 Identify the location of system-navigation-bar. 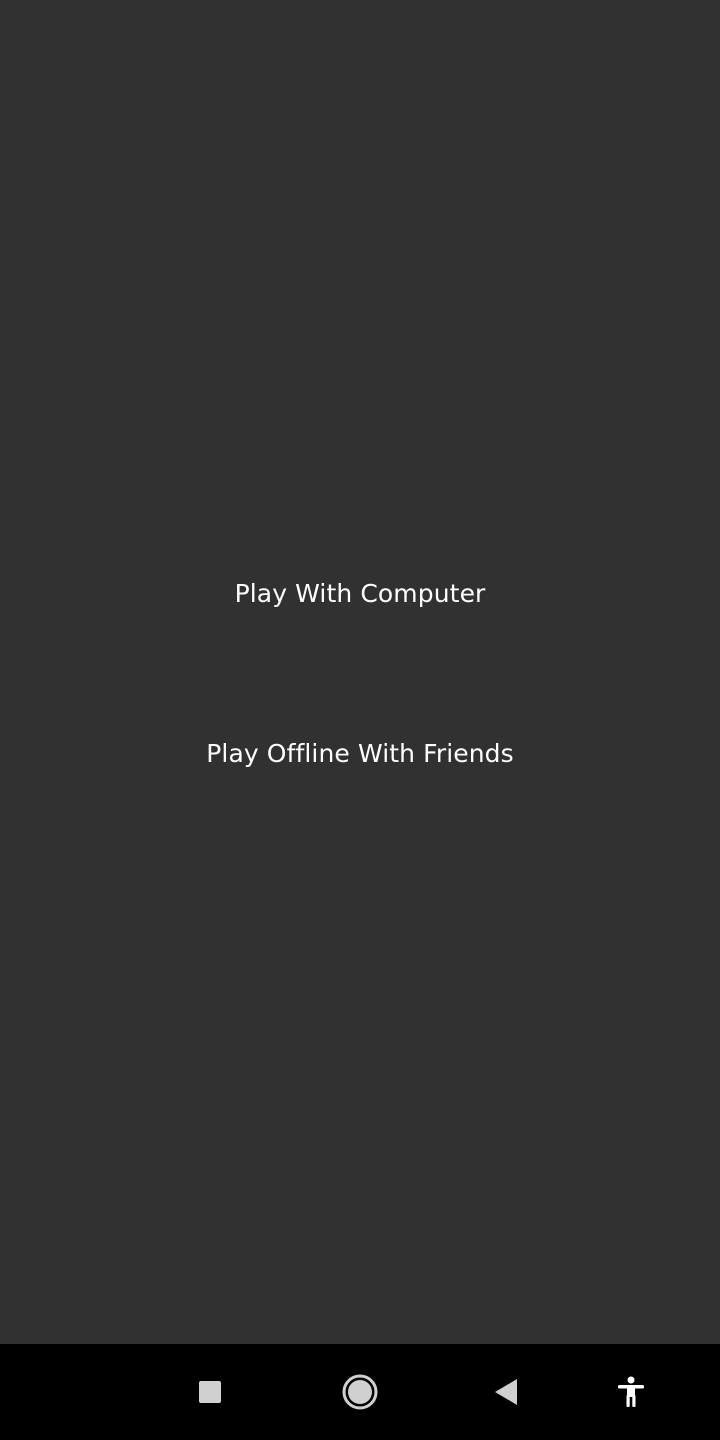
(360, 1392).